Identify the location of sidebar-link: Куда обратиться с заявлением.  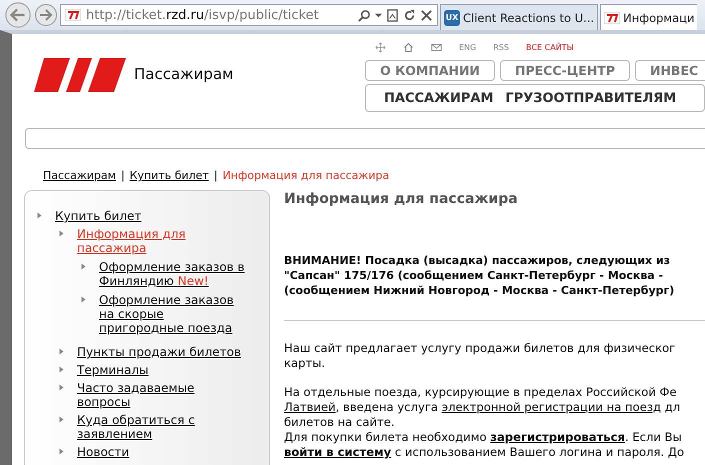
(159, 427).